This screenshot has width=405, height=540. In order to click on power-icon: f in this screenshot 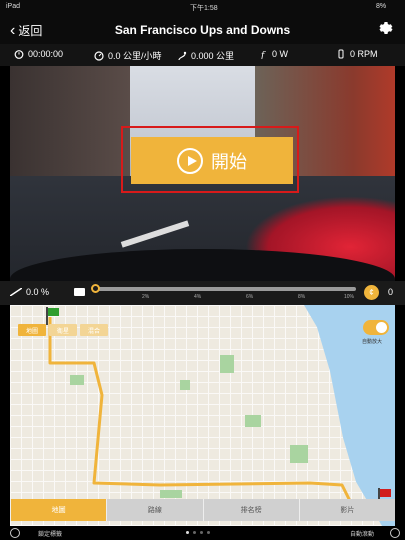, I will do `click(263, 55)`.